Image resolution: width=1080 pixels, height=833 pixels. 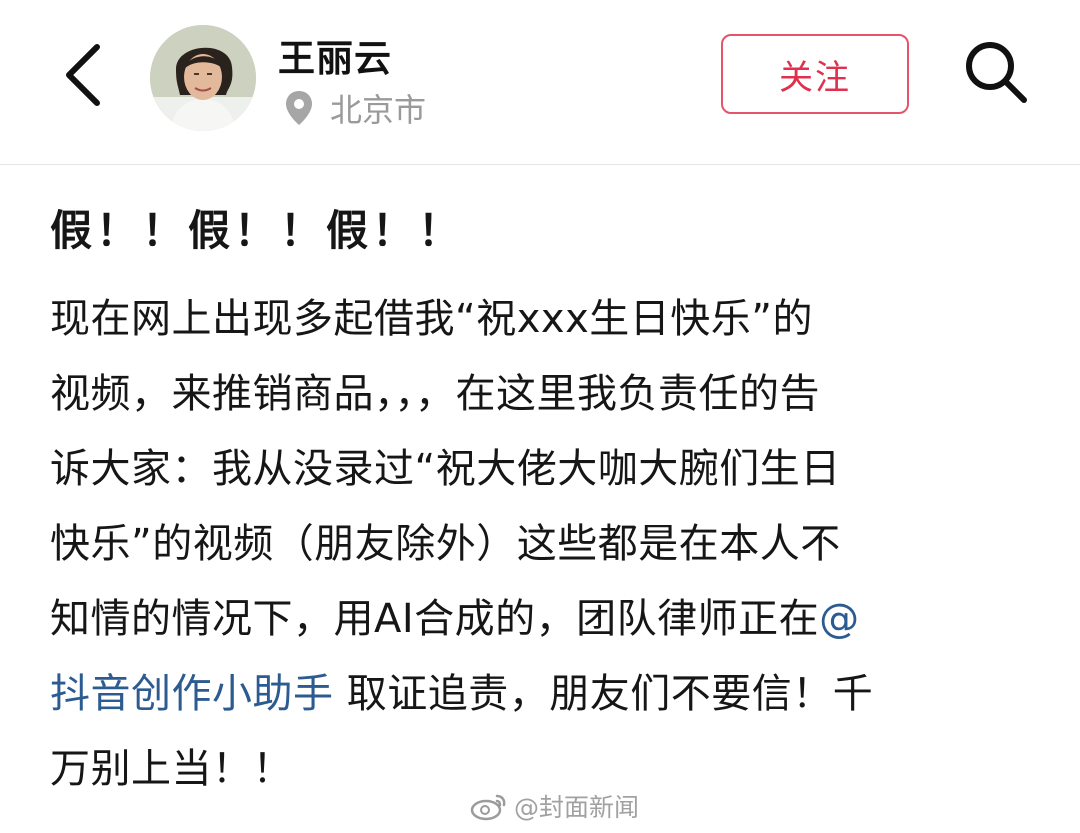 What do you see at coordinates (257, 230) in the screenshot?
I see `post-title: 假！！假！！假！！` at bounding box center [257, 230].